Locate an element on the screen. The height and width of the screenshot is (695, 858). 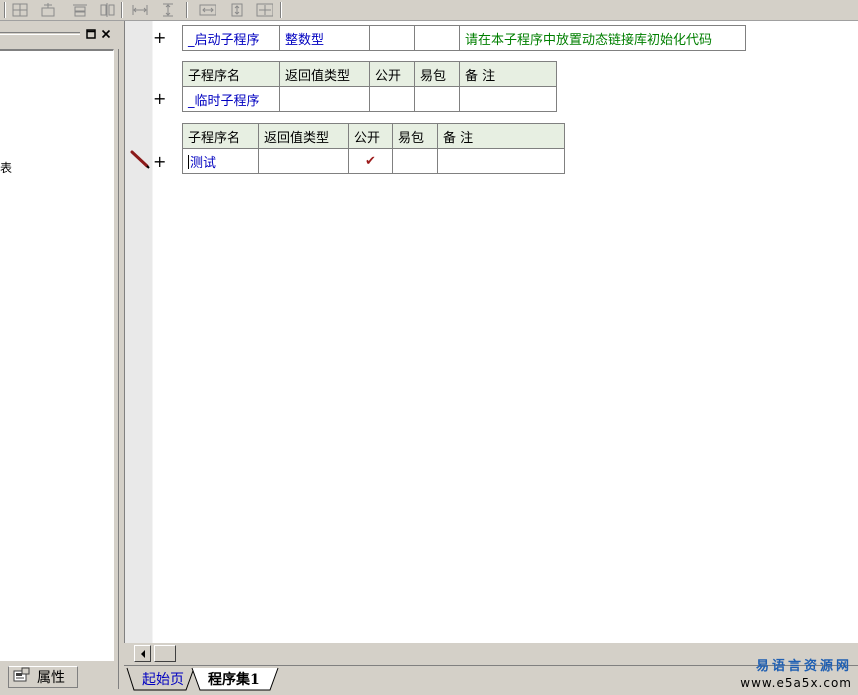
align-left-icon is located at coordinates (19, 10).